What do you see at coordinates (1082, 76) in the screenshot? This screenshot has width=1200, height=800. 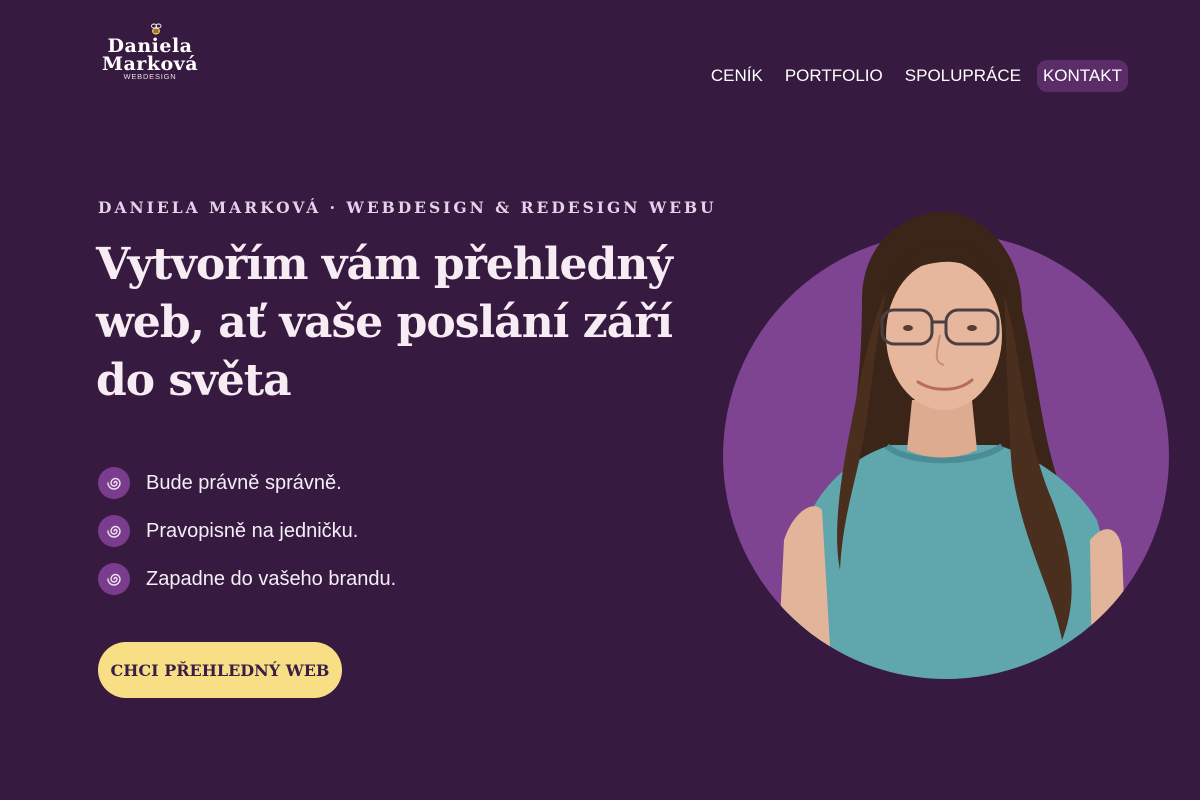 I see `nav-item-kontakt: KONTAKT` at bounding box center [1082, 76].